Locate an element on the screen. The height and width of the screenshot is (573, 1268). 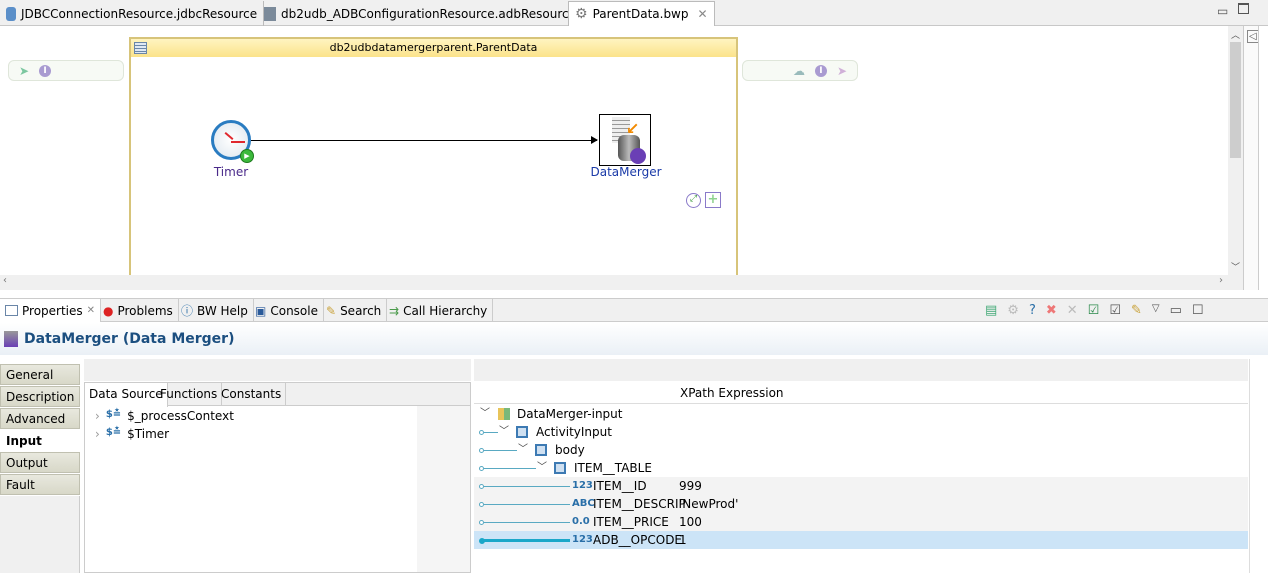
problems-icon: ● is located at coordinates (108, 310).